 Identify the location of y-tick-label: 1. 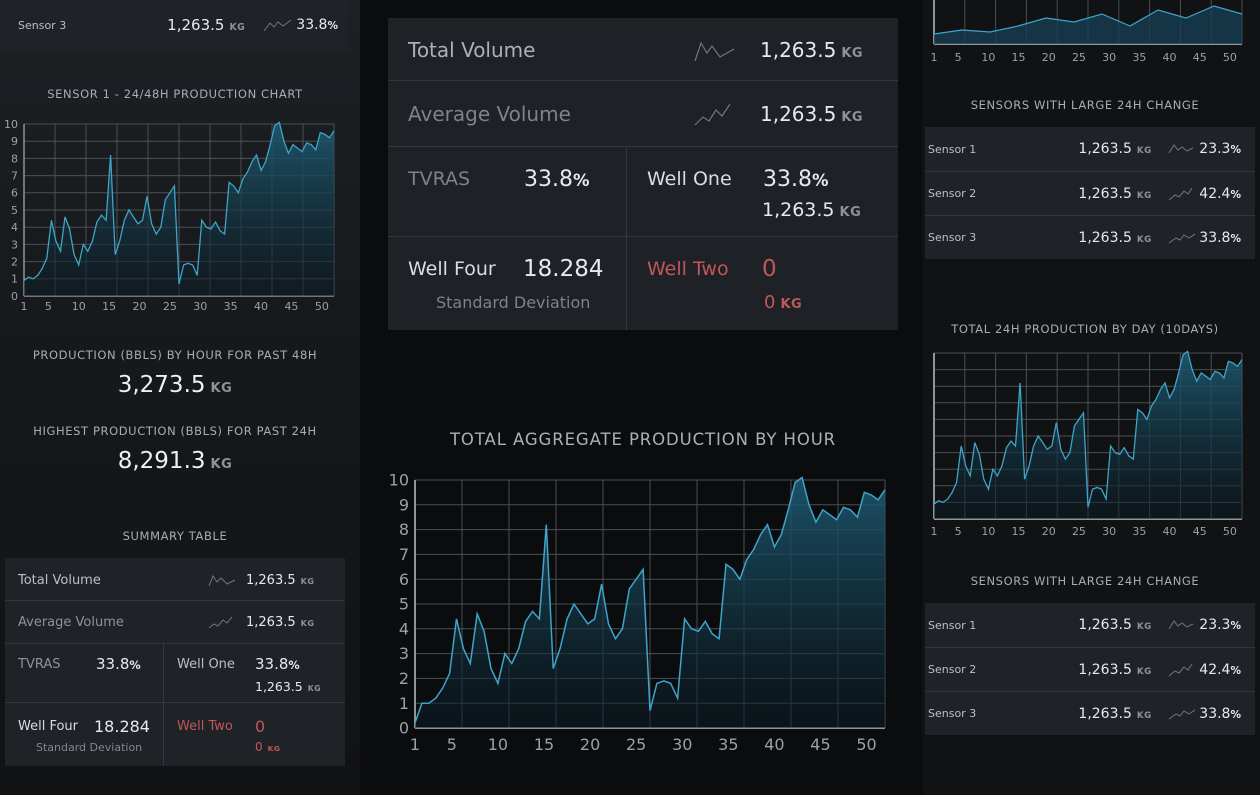
(14, 279).